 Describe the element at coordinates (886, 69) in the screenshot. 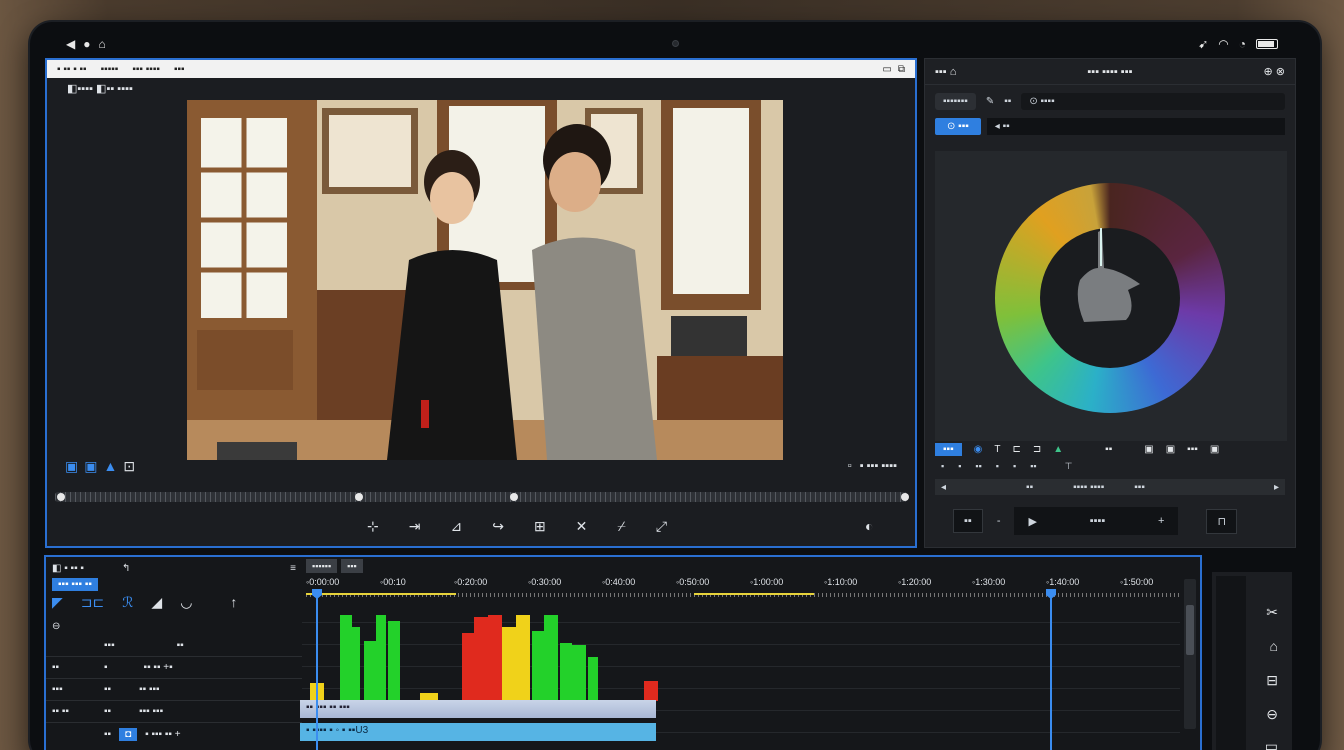

I see `minimize-icon: ▭` at that location.